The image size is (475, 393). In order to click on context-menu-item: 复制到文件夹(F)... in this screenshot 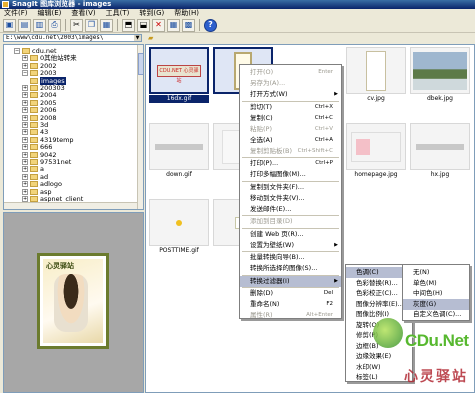, I will do `click(290, 187)`.